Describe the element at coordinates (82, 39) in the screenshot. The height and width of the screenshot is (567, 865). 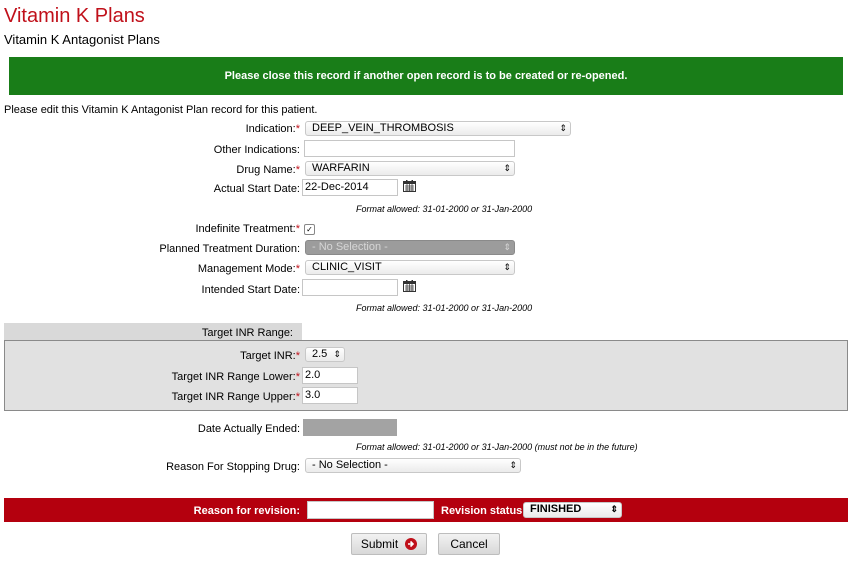
I see `page-subtitle: Vitamin K Antagonist Plans` at that location.